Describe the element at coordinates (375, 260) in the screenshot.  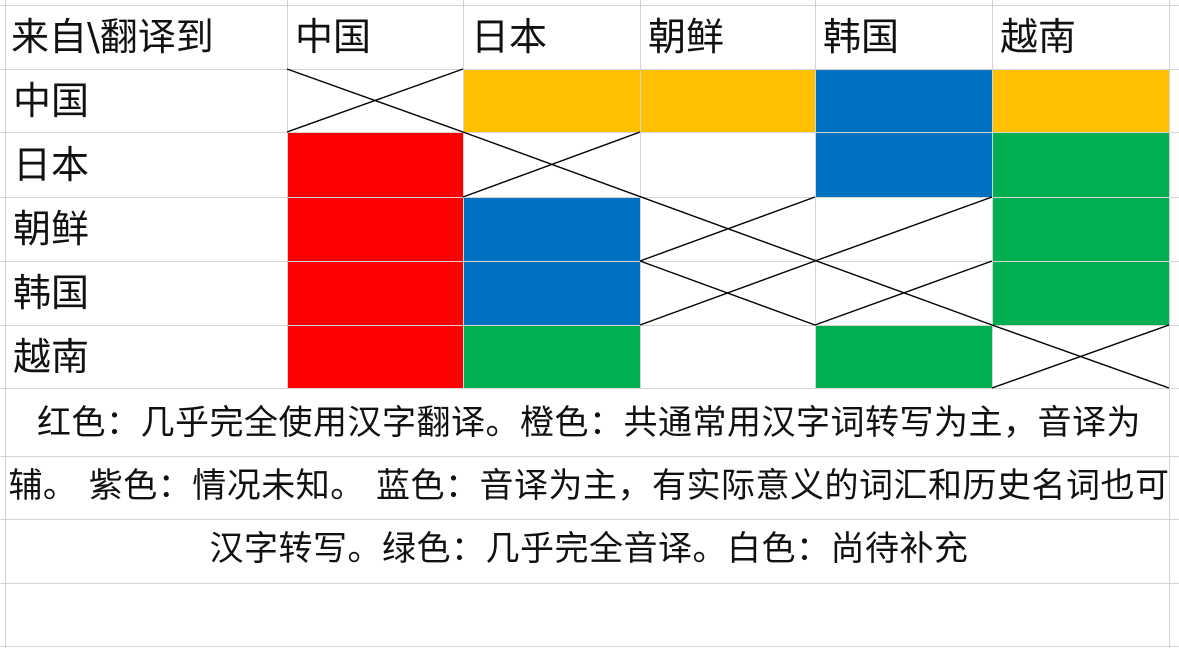
I see `fill-red-china-column` at that location.